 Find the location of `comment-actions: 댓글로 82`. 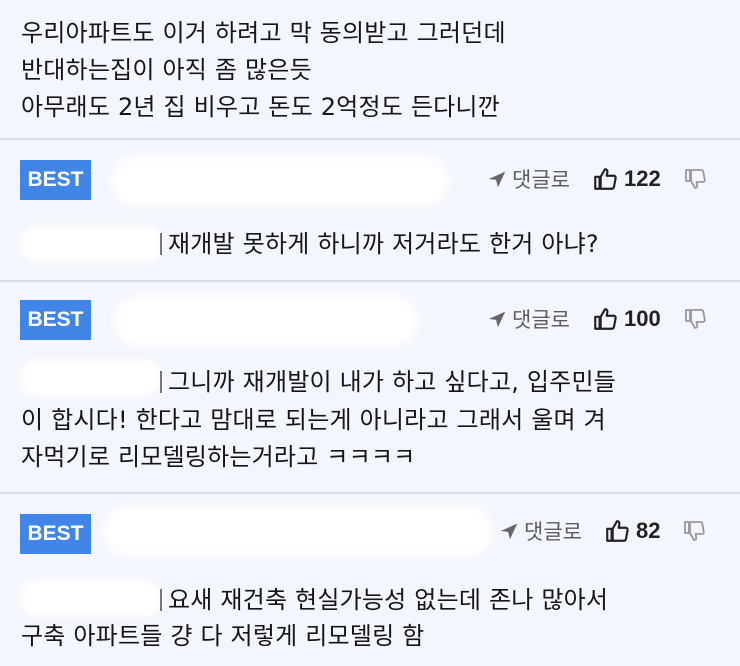

comment-actions: 댓글로 82 is located at coordinates (602, 531).